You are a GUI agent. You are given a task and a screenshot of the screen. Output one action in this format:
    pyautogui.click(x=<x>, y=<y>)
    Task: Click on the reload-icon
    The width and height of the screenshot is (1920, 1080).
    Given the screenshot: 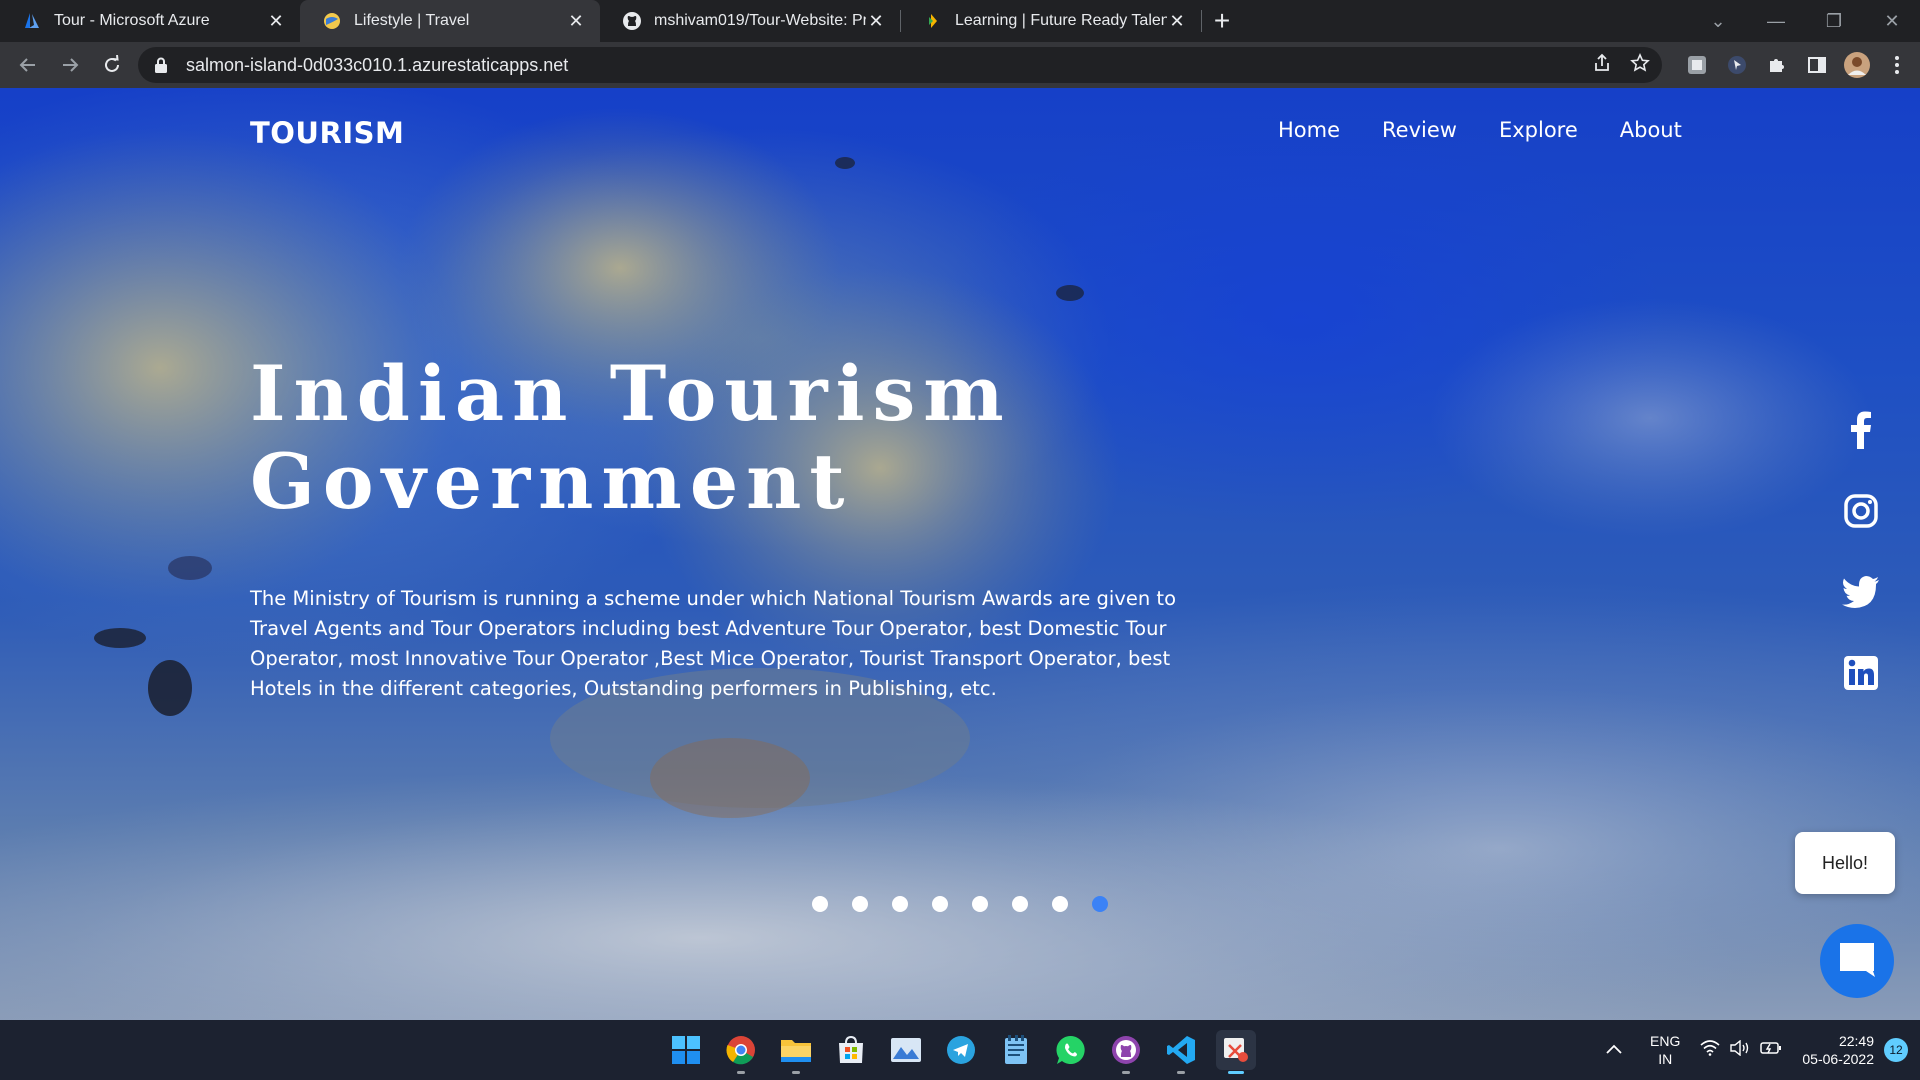 What is the action you would take?
    pyautogui.click(x=112, y=65)
    